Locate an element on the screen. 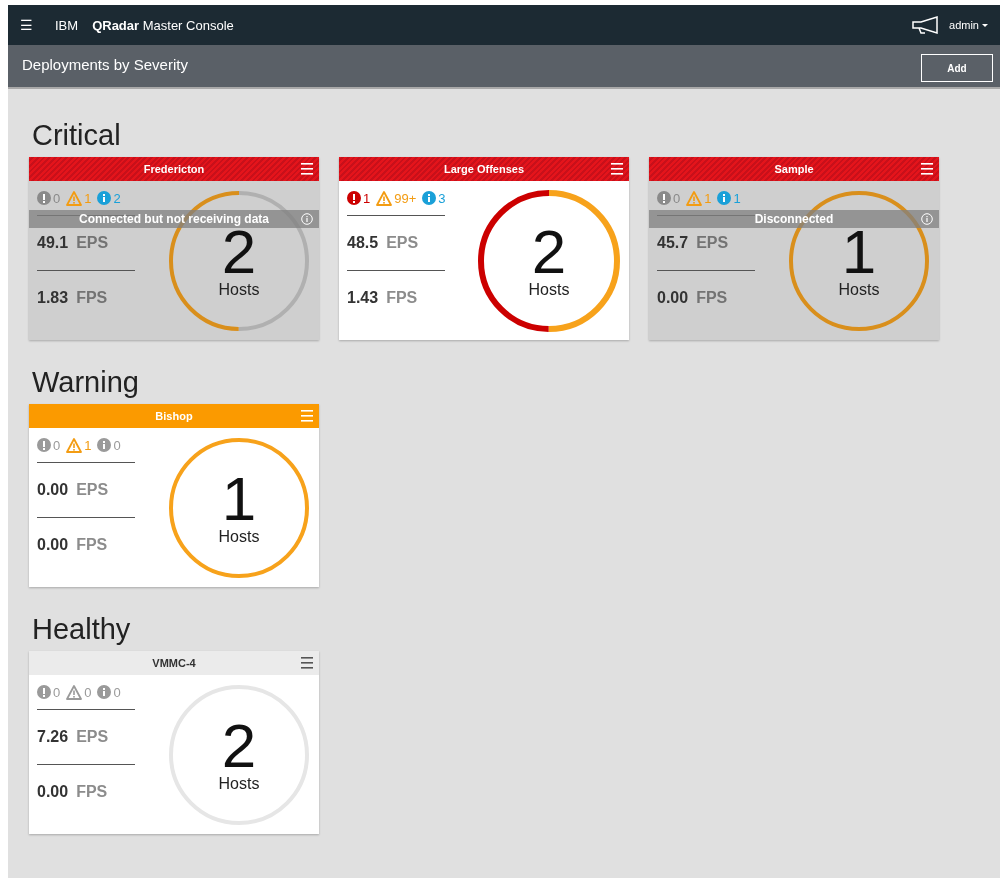 The height and width of the screenshot is (878, 1005). user-menu: admin is located at coordinates (968, 25).